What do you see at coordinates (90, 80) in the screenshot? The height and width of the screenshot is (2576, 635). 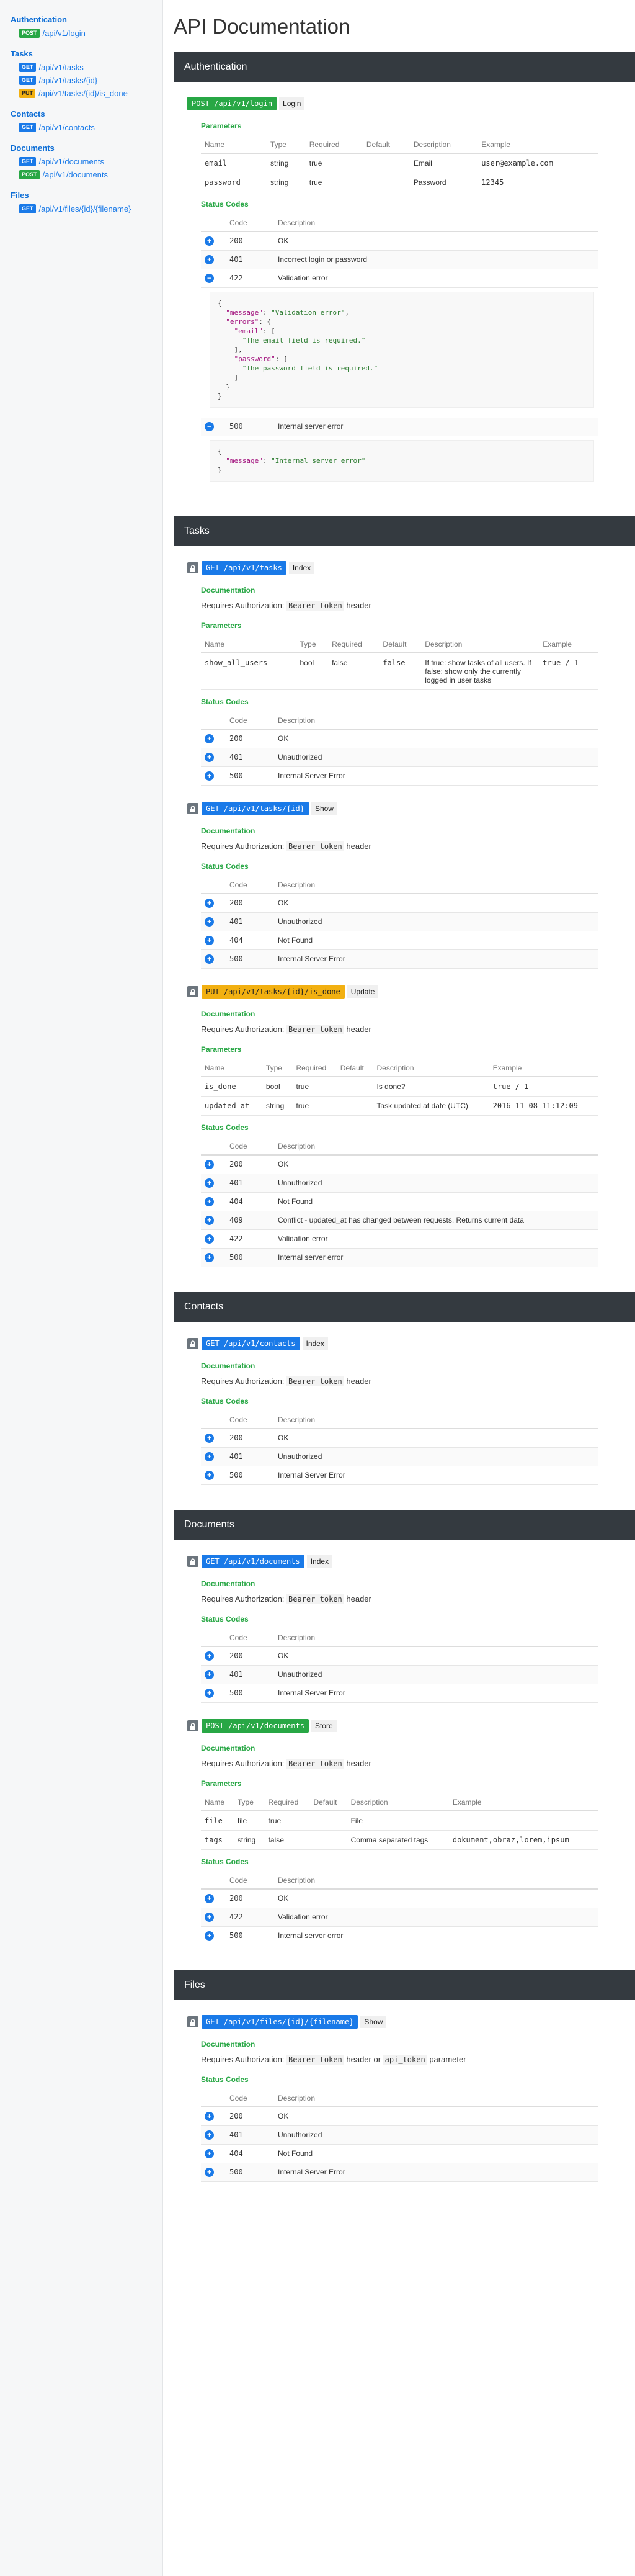 I see `sidebar-link: GET/api/v1/tasks/{id}` at bounding box center [90, 80].